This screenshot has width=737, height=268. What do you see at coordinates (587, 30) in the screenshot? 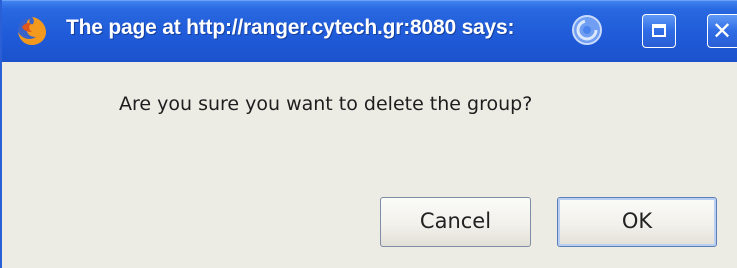
I see `loading-spinner-icon` at bounding box center [587, 30].